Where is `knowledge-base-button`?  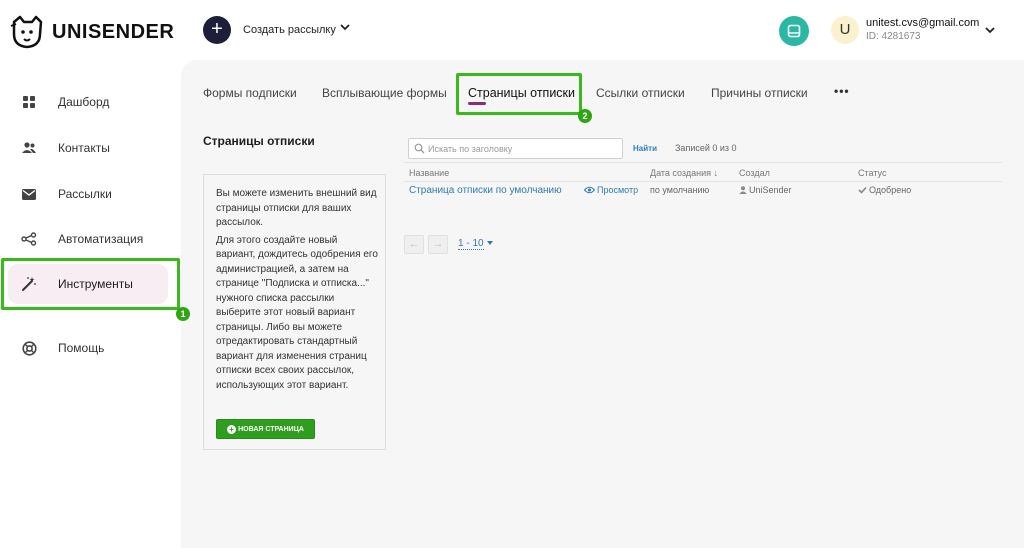 knowledge-base-button is located at coordinates (794, 31).